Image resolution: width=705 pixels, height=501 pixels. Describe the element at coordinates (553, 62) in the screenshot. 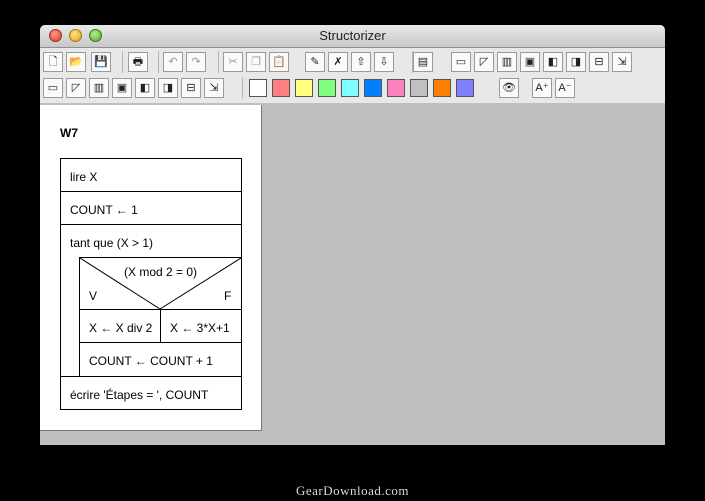

I see `add-while-icon: ◧` at that location.